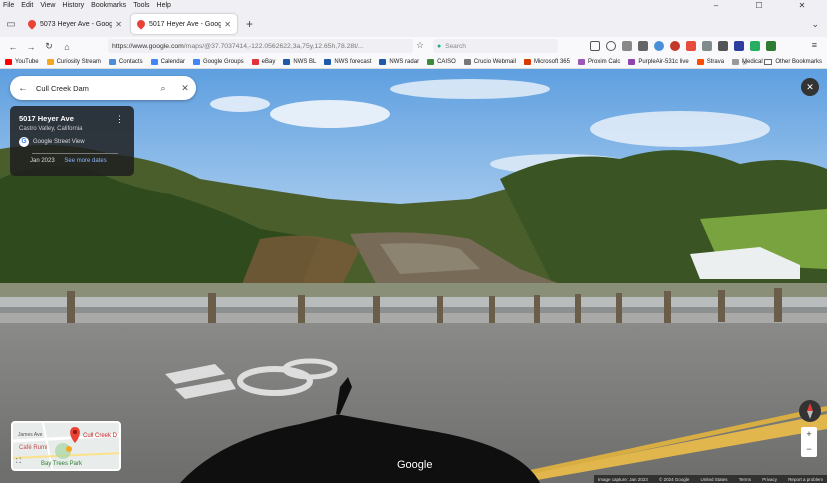  Describe the element at coordinates (759, 5) in the screenshot. I see `maximize-button: ☐` at that location.